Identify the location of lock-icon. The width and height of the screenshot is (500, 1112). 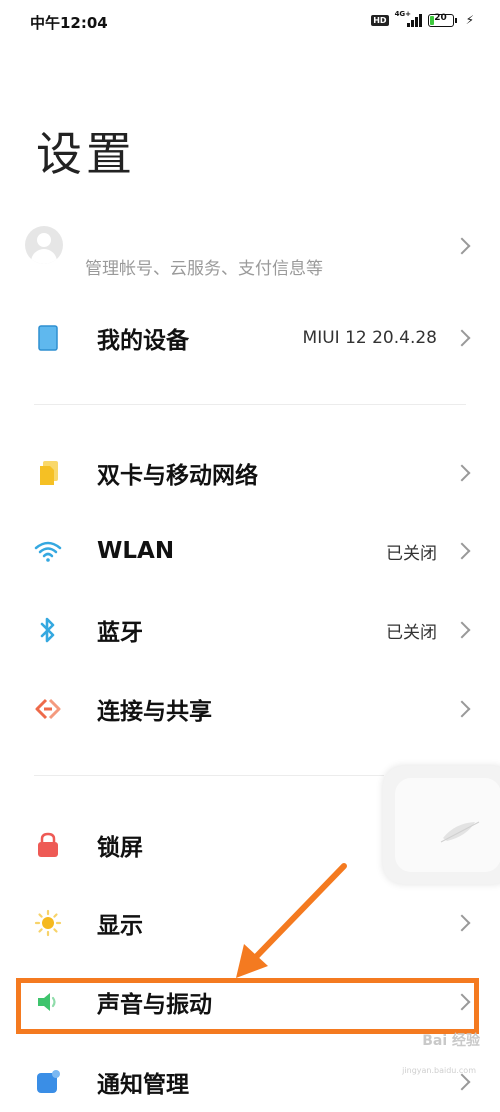
(48, 845).